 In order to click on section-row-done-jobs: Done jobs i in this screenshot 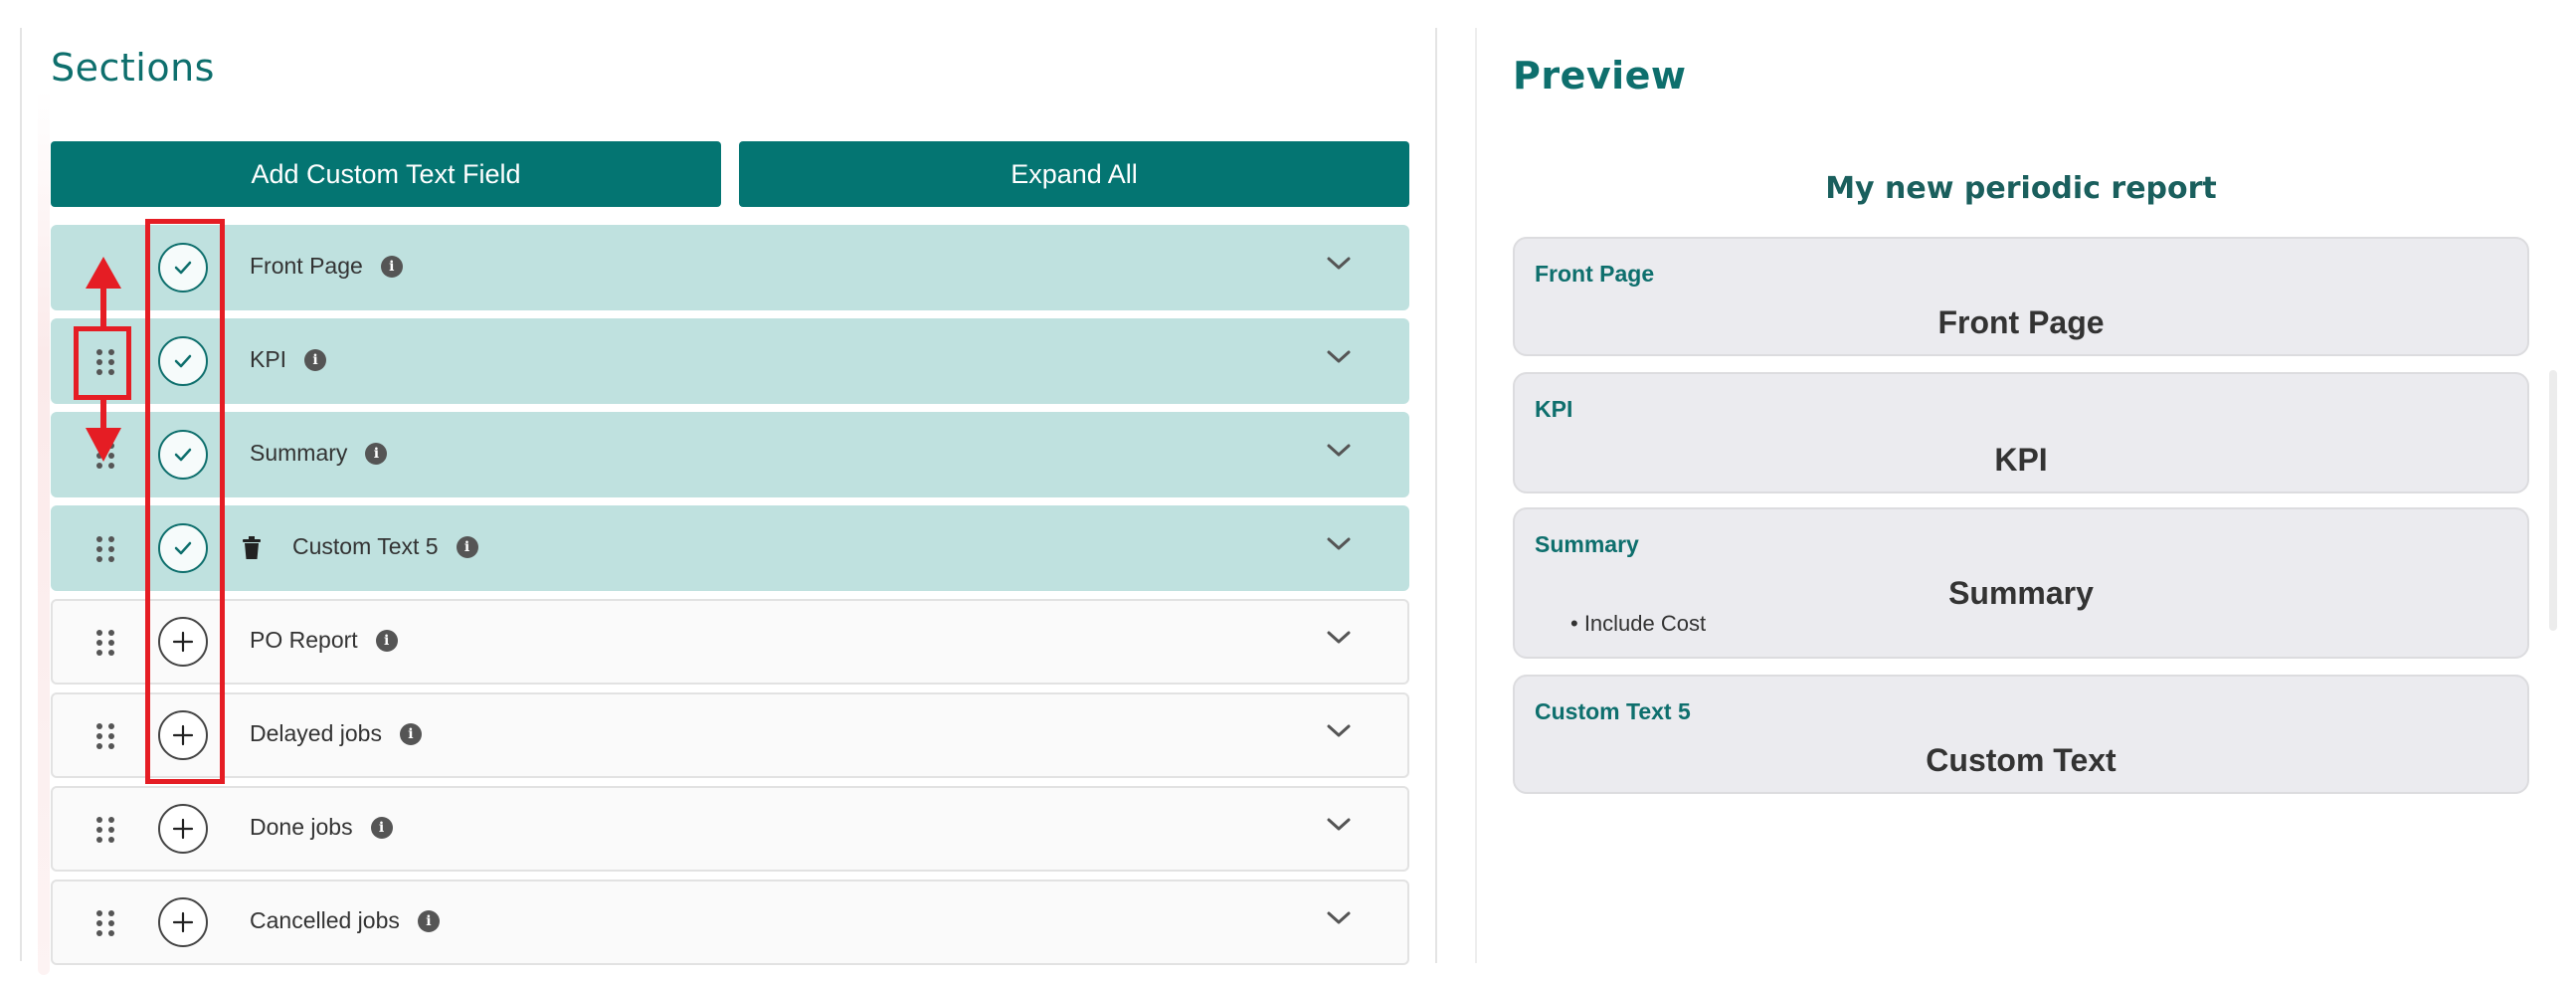, I will do `click(730, 829)`.